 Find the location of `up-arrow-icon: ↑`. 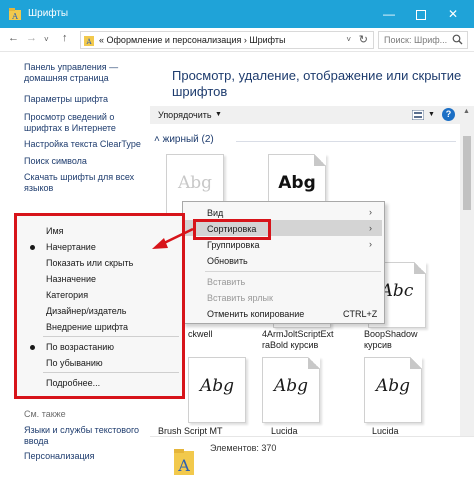

up-arrow-icon: ↑ is located at coordinates (65, 38).